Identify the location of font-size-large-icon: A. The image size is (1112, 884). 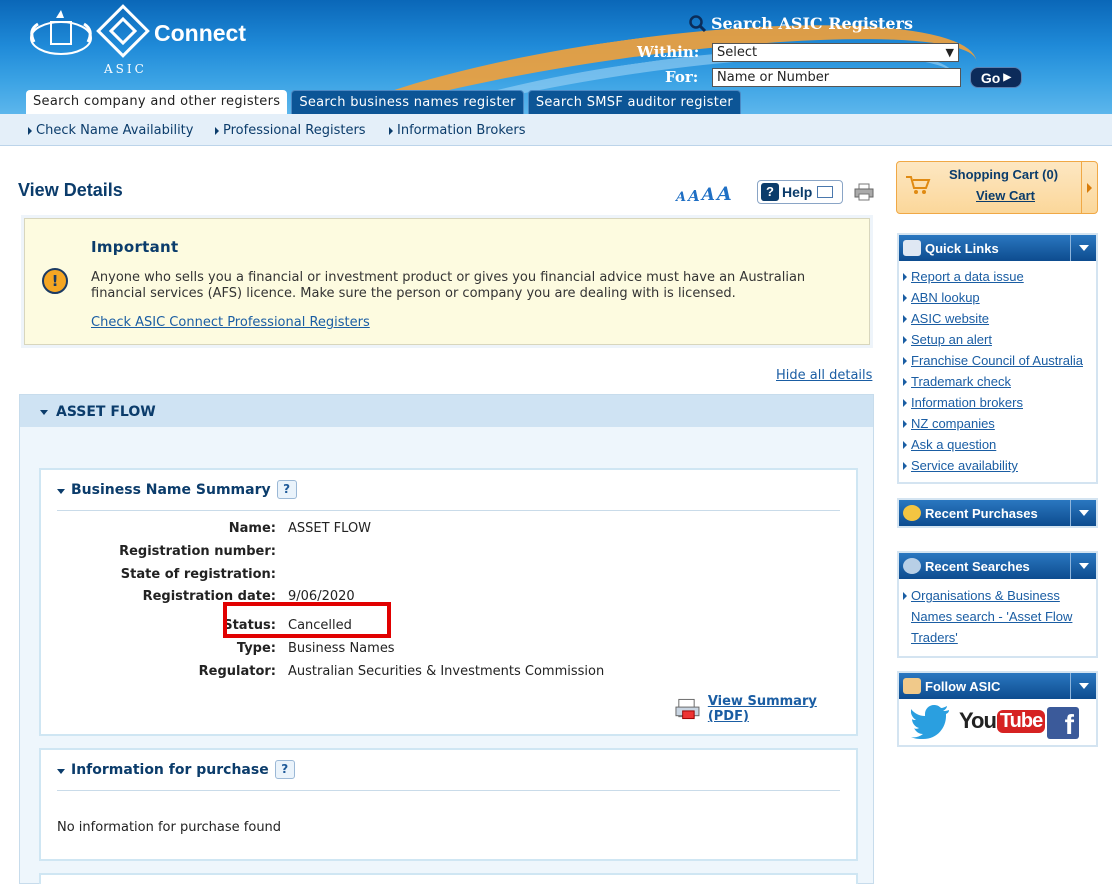
(708, 195).